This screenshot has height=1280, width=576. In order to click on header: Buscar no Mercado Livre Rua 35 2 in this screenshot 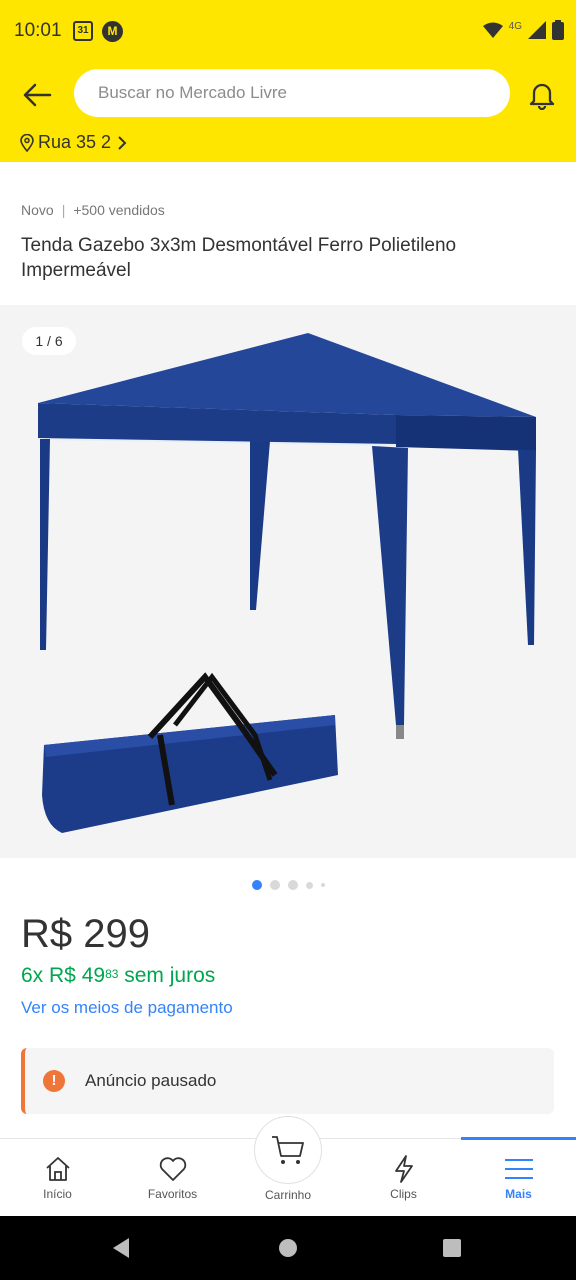, I will do `click(288, 113)`.